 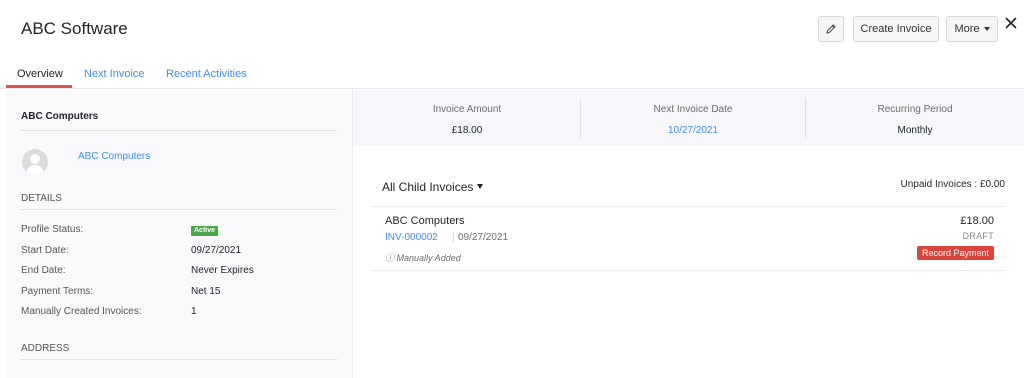 What do you see at coordinates (467, 118) in the screenshot?
I see `invoice-amount-stat: Invoice Amount £18.00` at bounding box center [467, 118].